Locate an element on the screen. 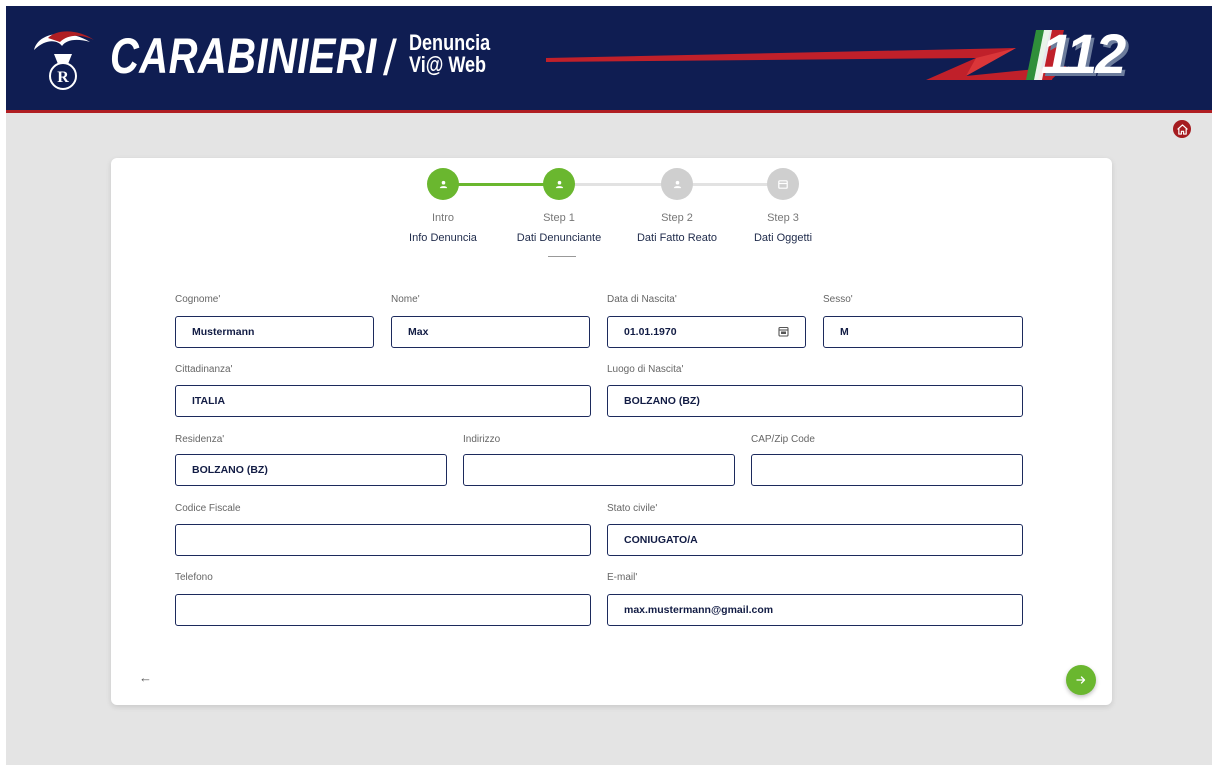 The image size is (1212, 765). cognome-input: Mustermann is located at coordinates (274, 332).